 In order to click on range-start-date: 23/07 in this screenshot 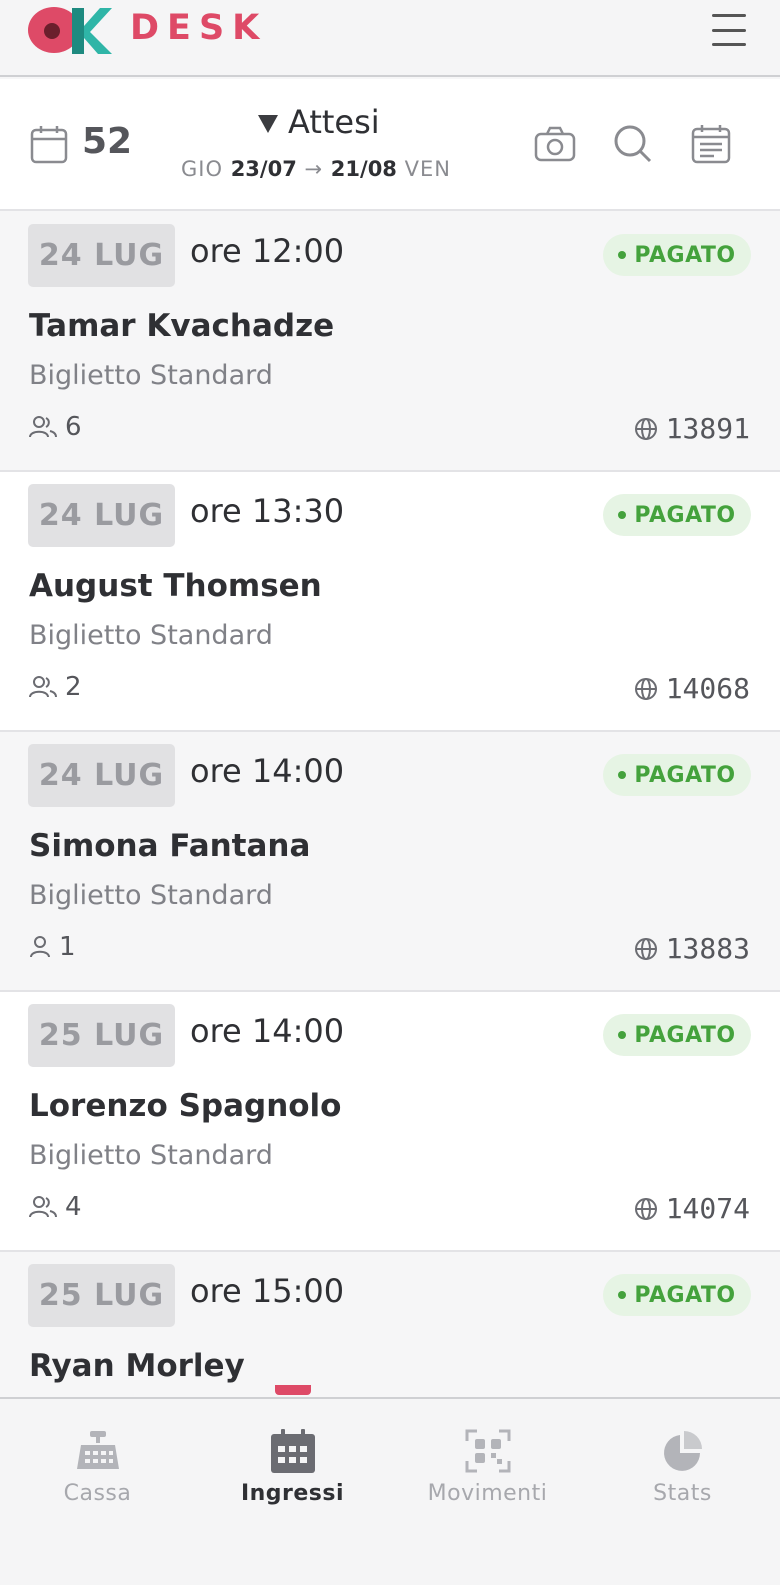, I will do `click(263, 169)`.